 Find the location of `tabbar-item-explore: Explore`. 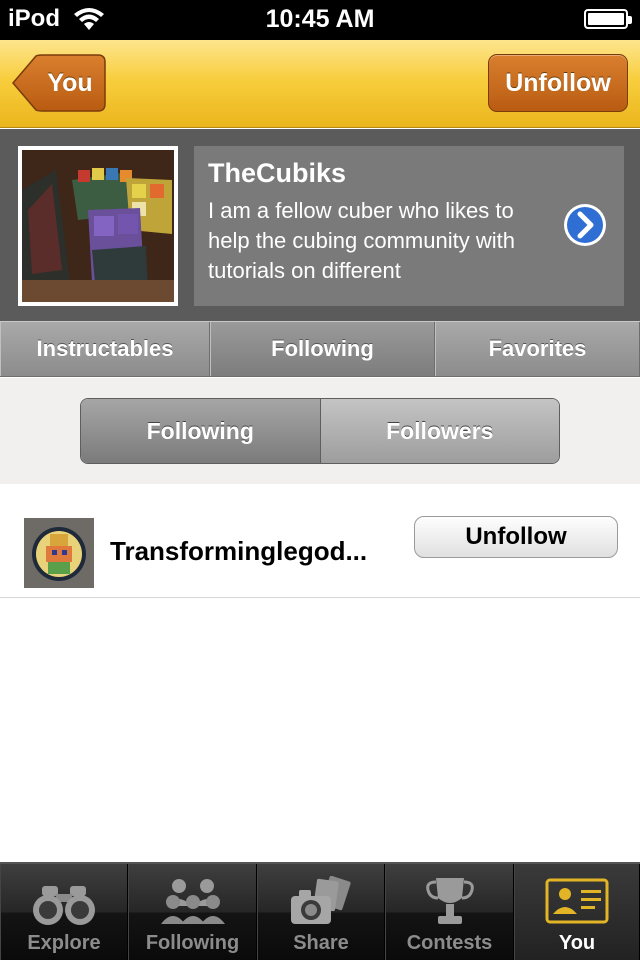

tabbar-item-explore: Explore is located at coordinates (64, 912).